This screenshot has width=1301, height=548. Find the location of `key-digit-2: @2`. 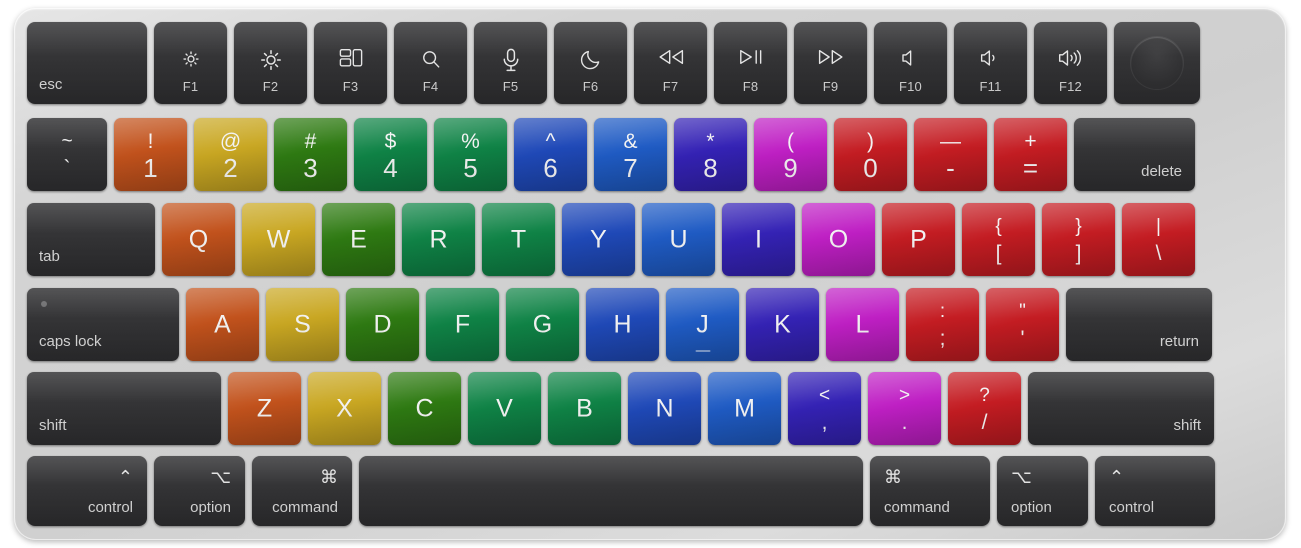

key-digit-2: @2 is located at coordinates (230, 154).